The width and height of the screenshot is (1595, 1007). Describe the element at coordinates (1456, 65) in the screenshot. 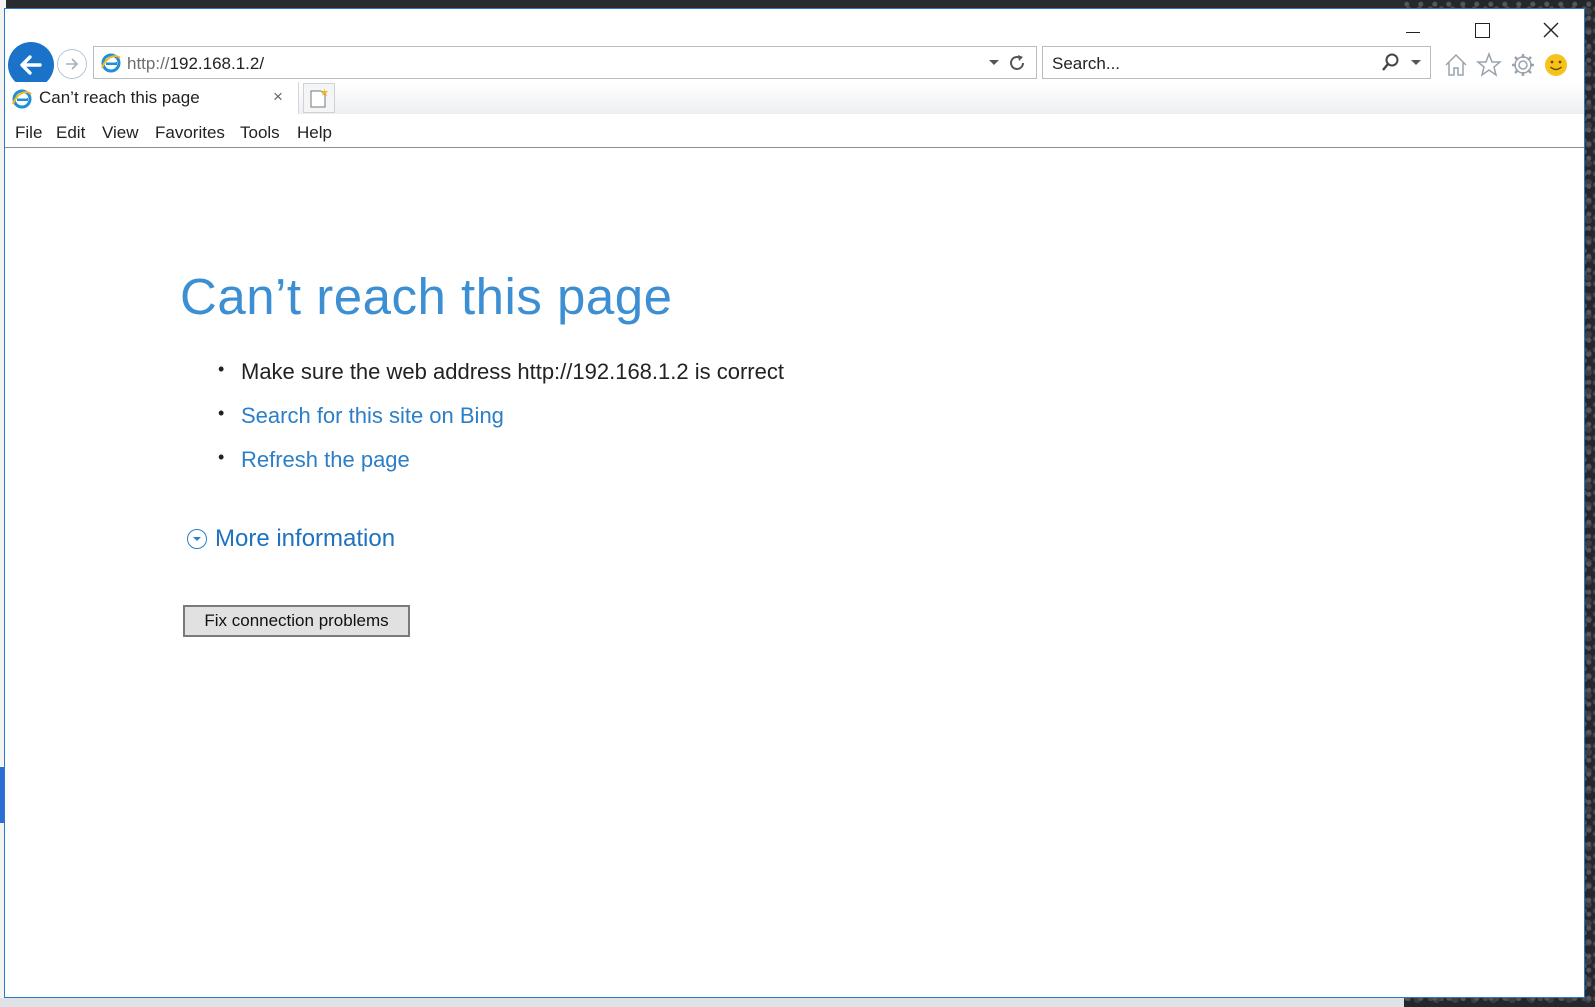

I see `home-icon` at that location.